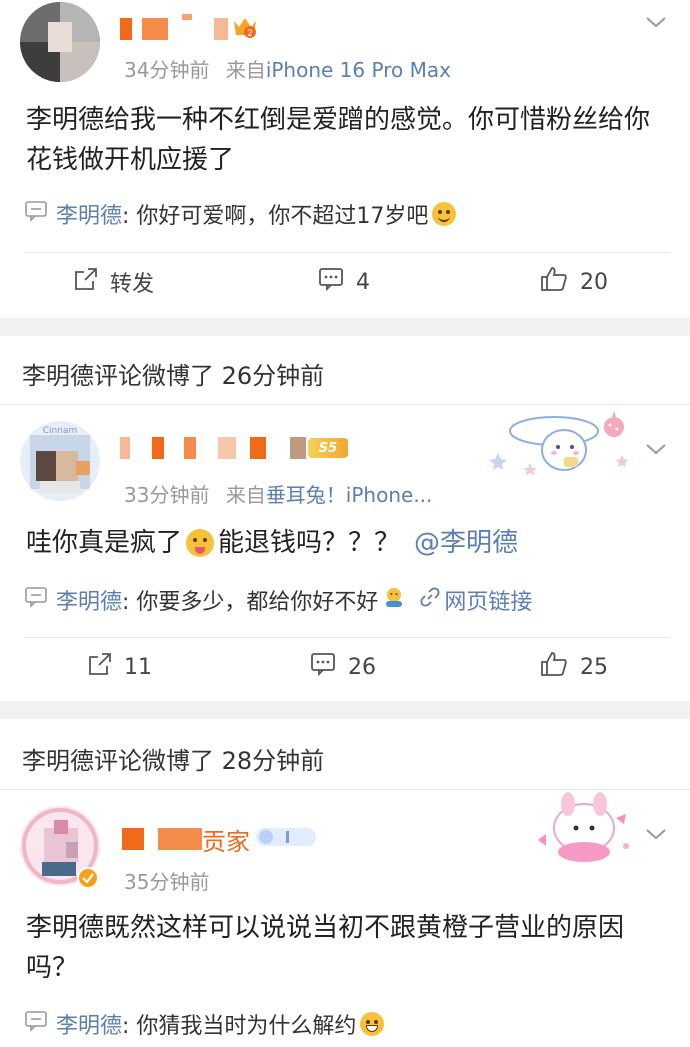  I want to click on web-link: 网页链接, so click(476, 600).